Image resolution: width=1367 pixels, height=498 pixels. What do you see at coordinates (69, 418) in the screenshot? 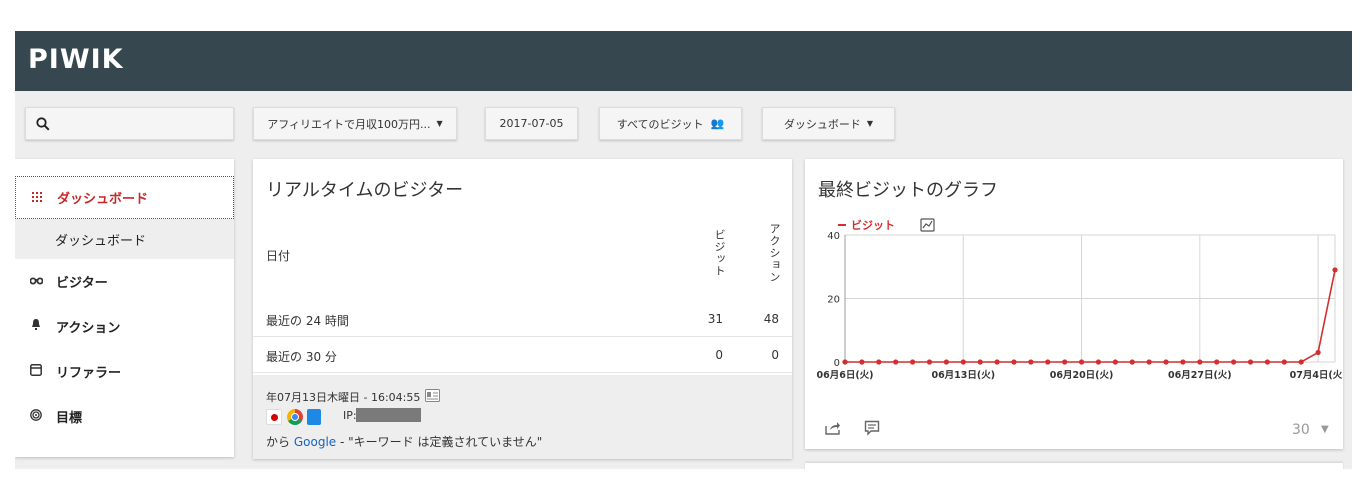
I see `sidebar-item-label: 目標` at bounding box center [69, 418].